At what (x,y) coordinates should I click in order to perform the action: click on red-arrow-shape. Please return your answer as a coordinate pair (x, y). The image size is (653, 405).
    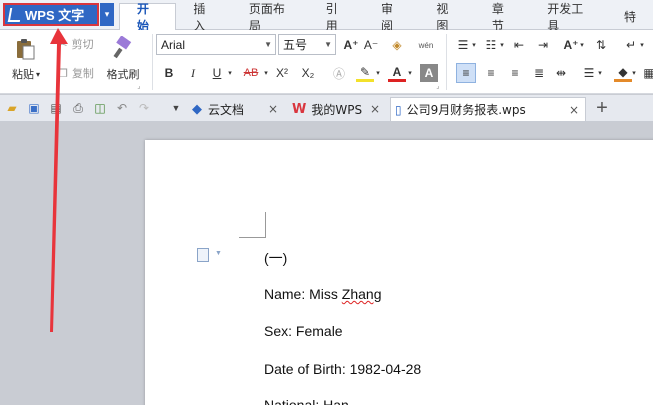
    Looking at the image, I should click on (59, 180).